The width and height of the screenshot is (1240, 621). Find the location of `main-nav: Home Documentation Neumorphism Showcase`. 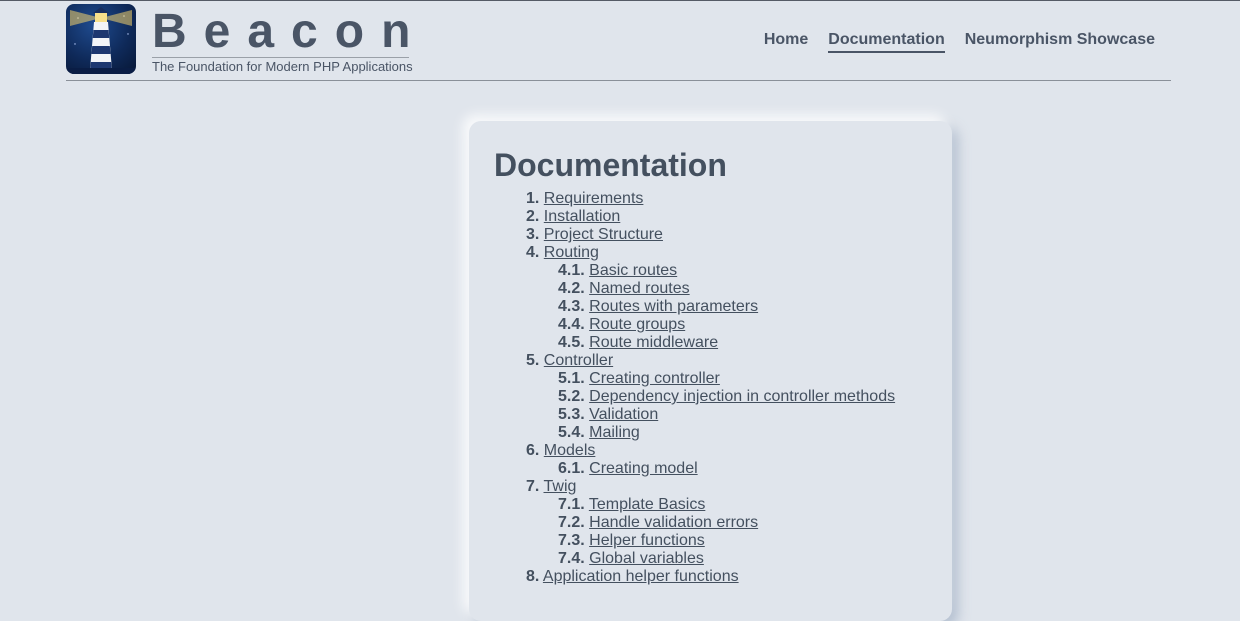

main-nav: Home Documentation Neumorphism Showcase is located at coordinates (959, 42).